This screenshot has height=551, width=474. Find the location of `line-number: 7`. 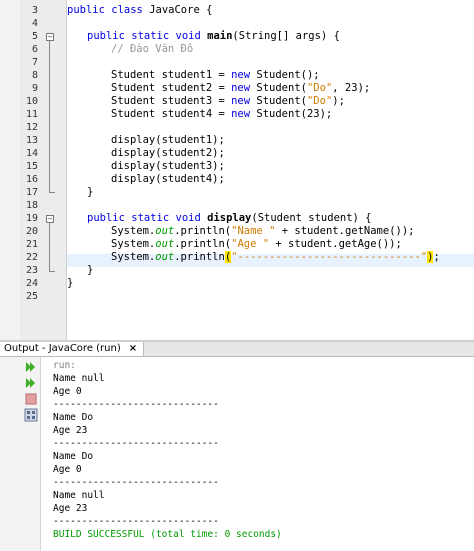

line-number: 7 is located at coordinates (34, 62).